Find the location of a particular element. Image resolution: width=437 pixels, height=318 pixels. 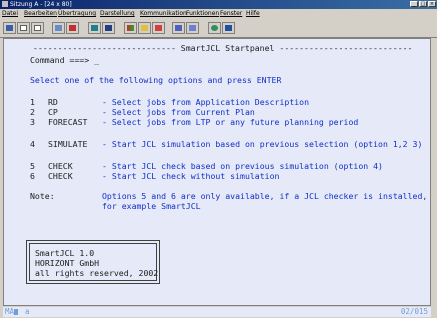

note-label: Note: is located at coordinates (42, 196).